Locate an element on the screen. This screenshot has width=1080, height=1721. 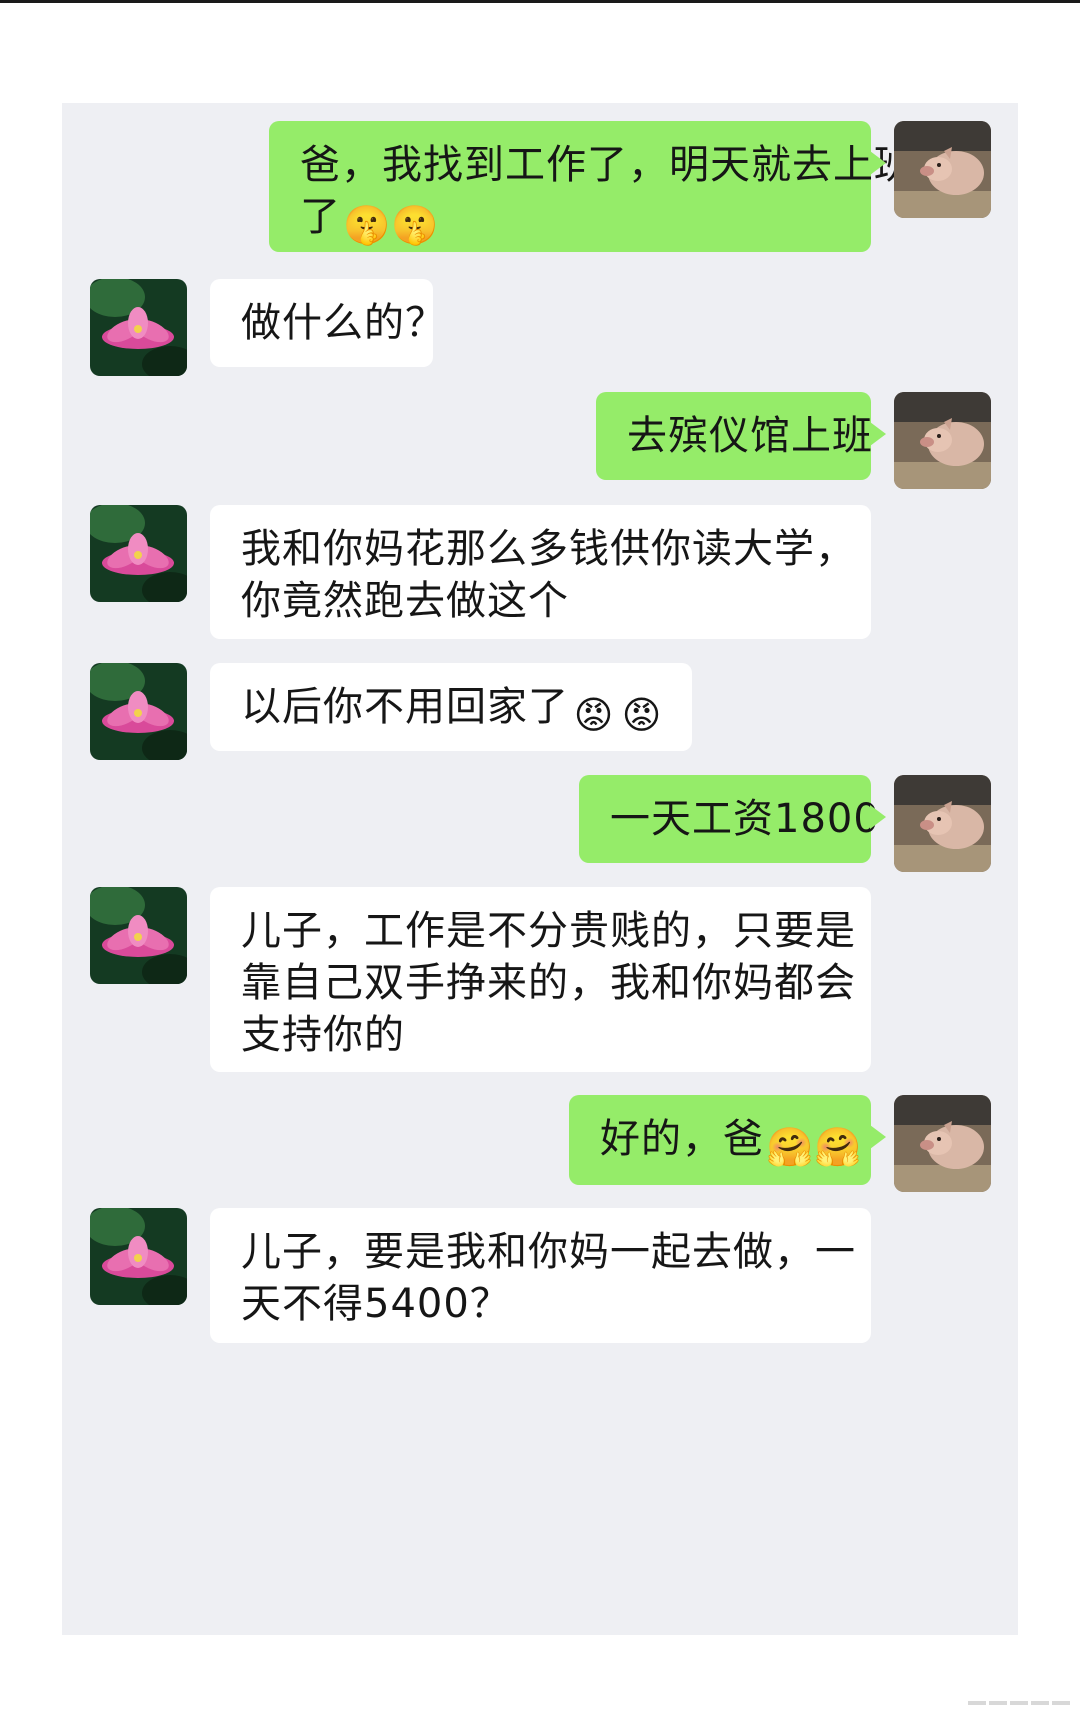
message-bubble: 儿子，工作是不分贵贱的，只要是 靠自己双手挣来的，我和你妈都会 支持你的 is located at coordinates (540, 979).